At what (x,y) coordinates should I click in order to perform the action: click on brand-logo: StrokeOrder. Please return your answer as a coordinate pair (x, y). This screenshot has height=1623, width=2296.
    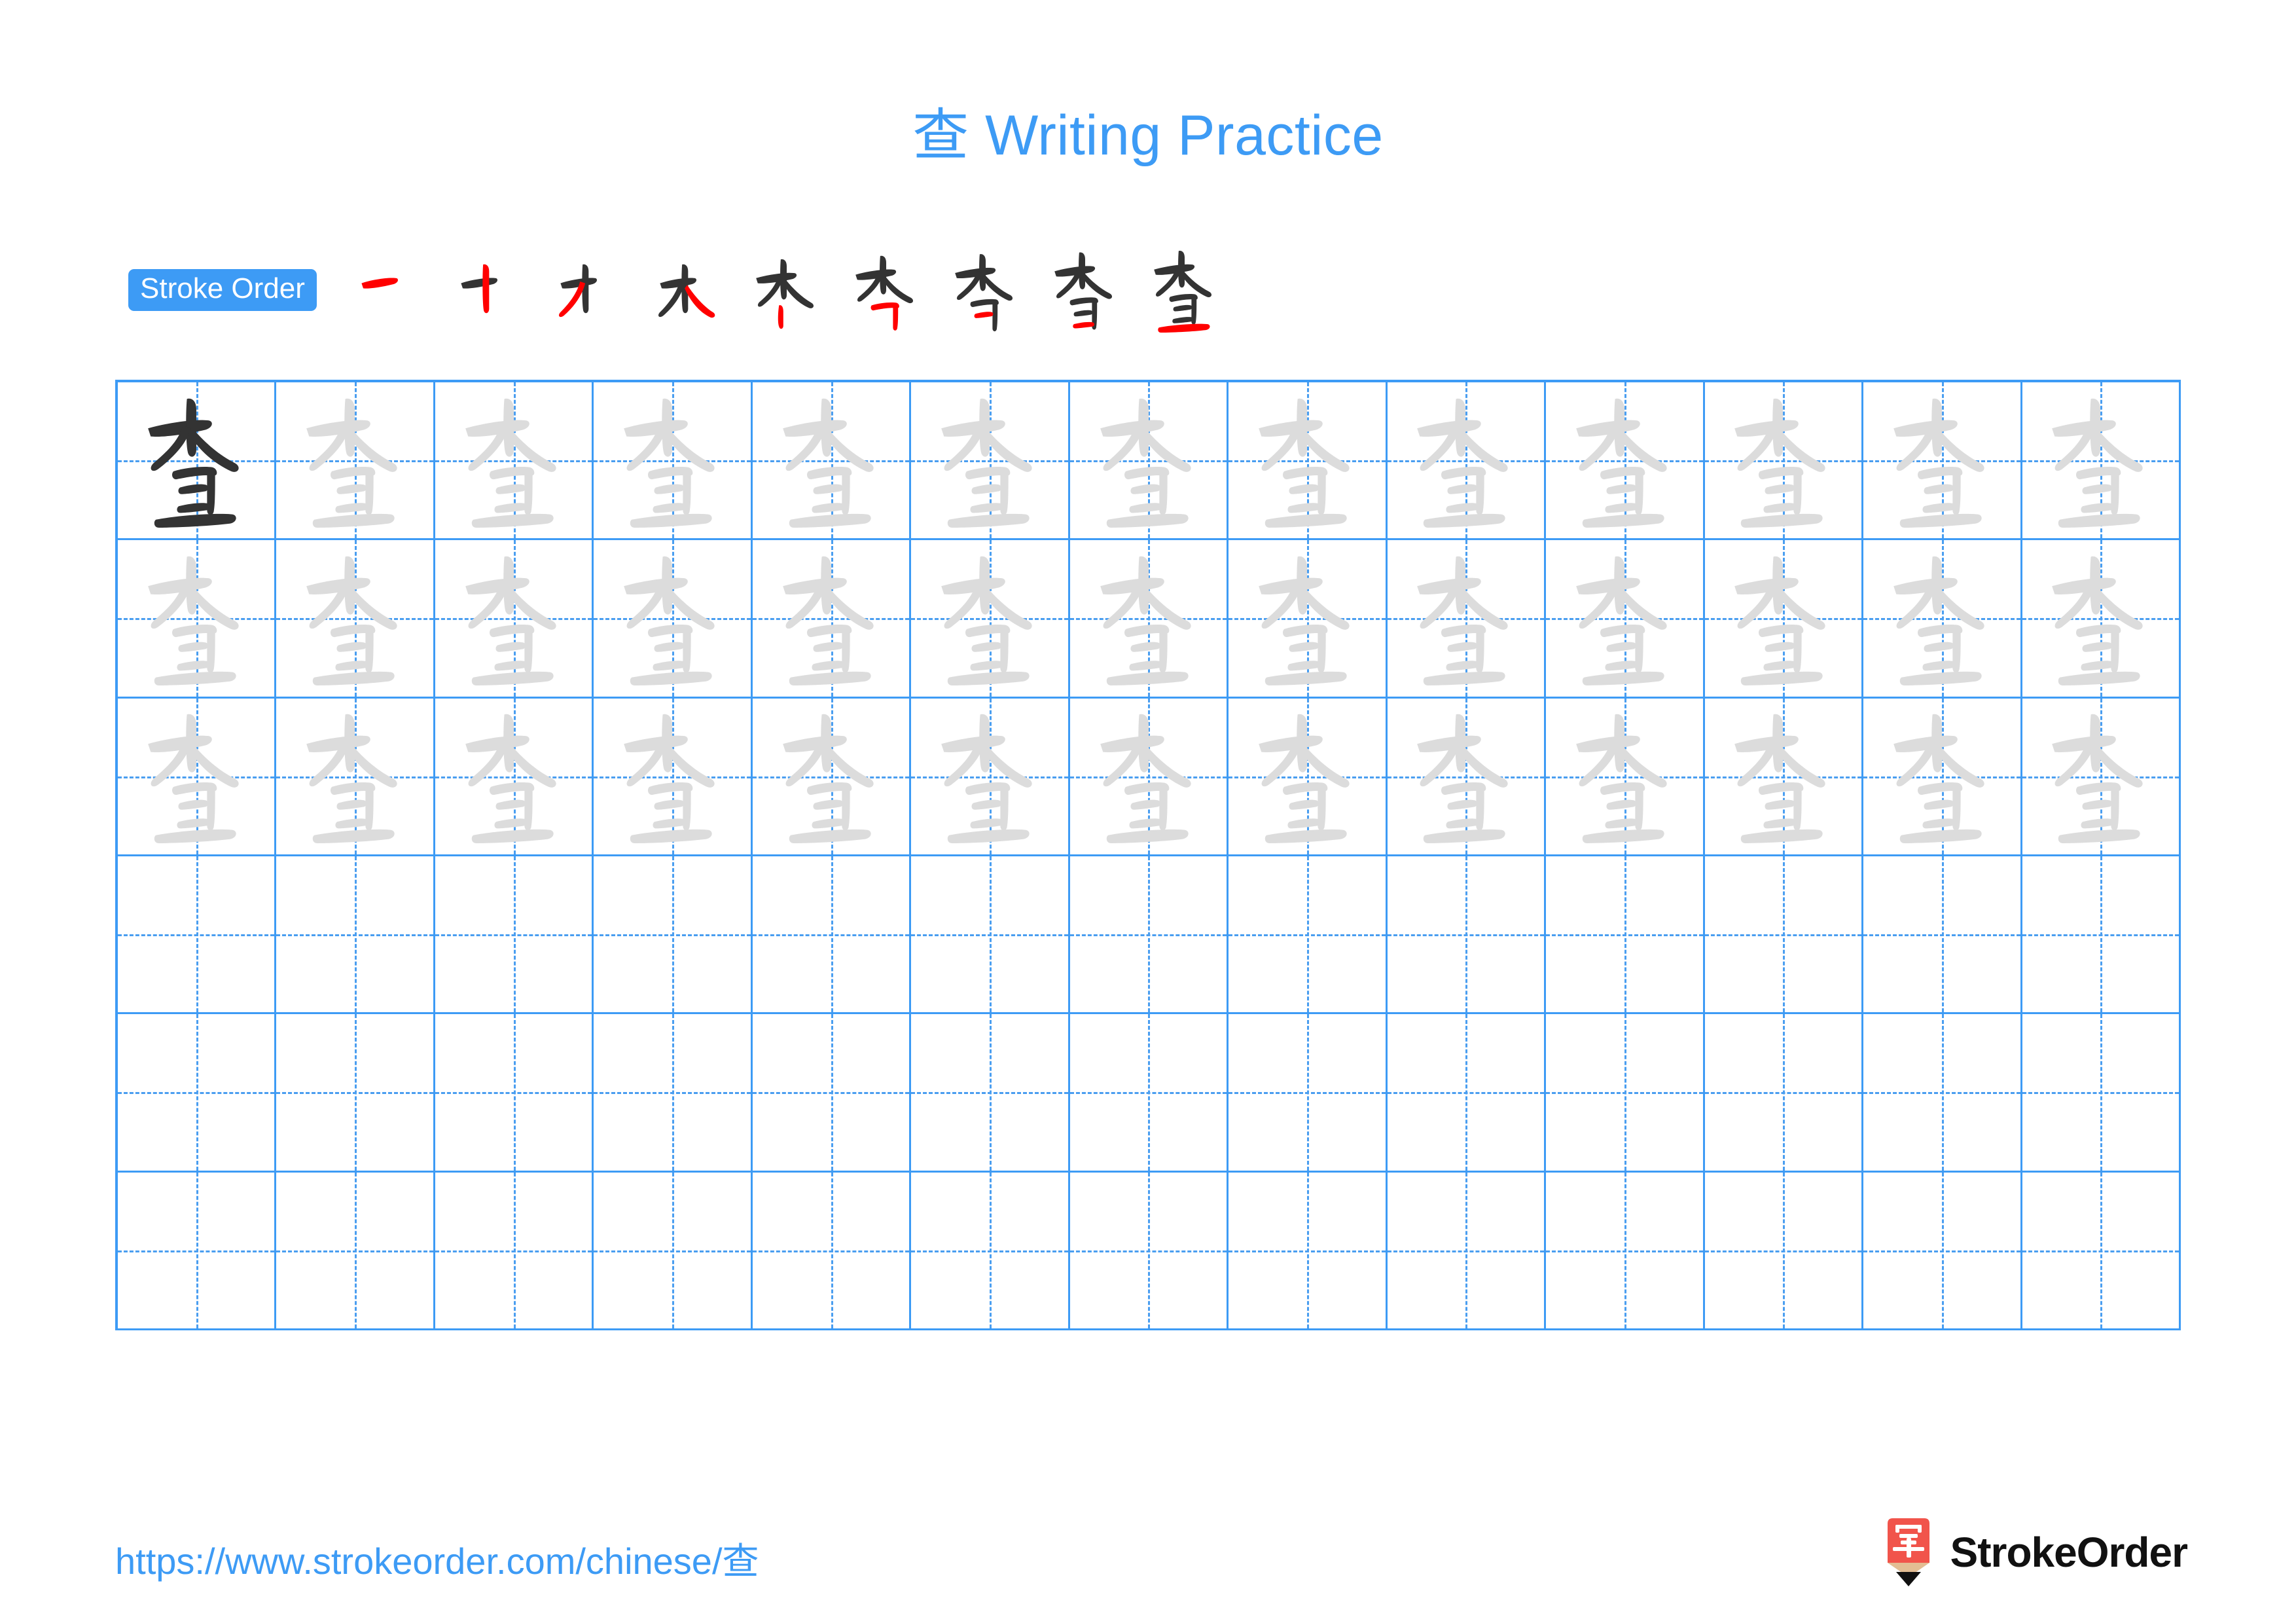
    Looking at the image, I should click on (2036, 1552).